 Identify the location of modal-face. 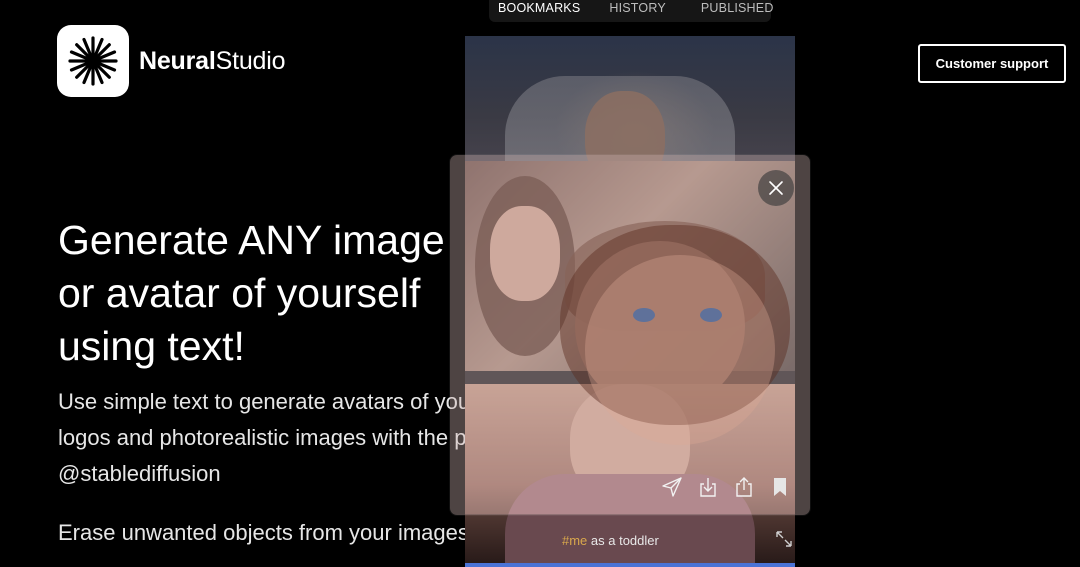
(680, 350).